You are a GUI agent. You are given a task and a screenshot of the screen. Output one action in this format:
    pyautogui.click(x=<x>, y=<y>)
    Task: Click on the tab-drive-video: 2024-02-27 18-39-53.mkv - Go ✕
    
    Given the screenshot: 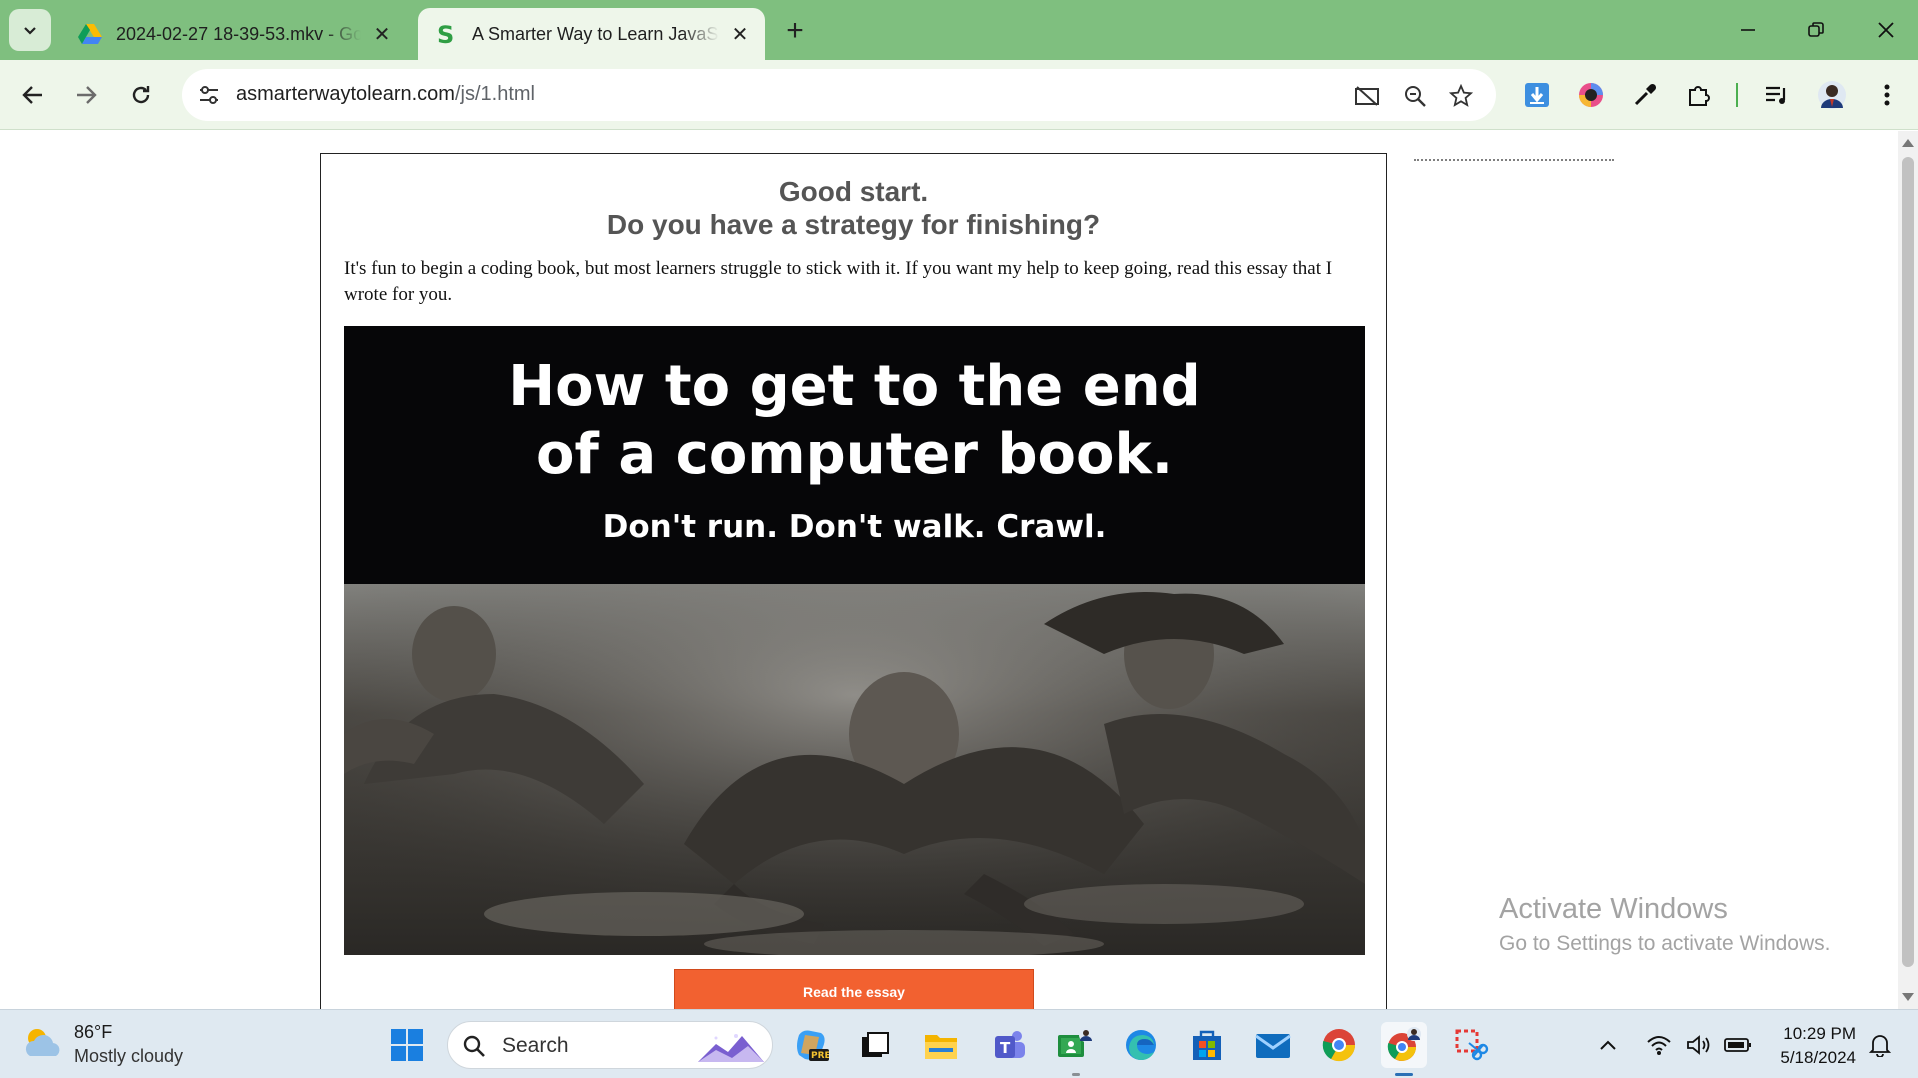 What is the action you would take?
    pyautogui.click(x=234, y=34)
    